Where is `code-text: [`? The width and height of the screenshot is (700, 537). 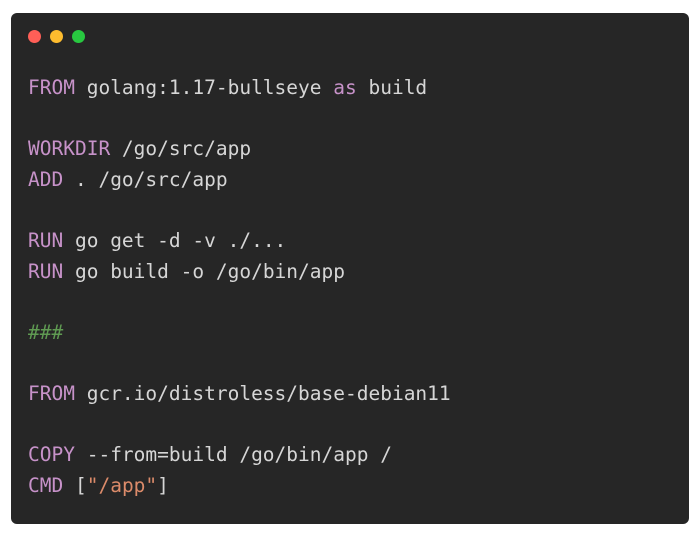 code-text: [ is located at coordinates (75, 485).